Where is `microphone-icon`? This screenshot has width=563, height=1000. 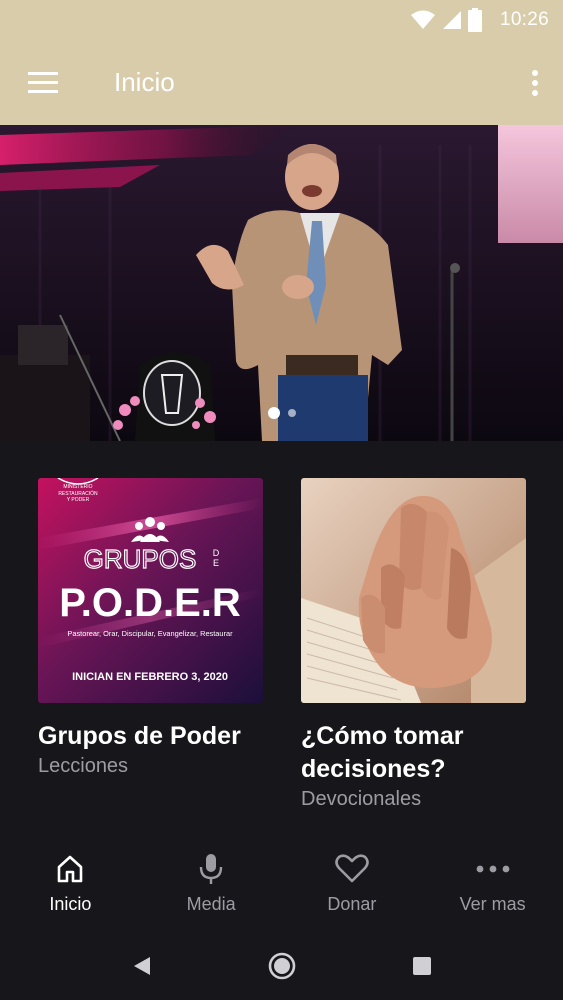
microphone-icon is located at coordinates (211, 869).